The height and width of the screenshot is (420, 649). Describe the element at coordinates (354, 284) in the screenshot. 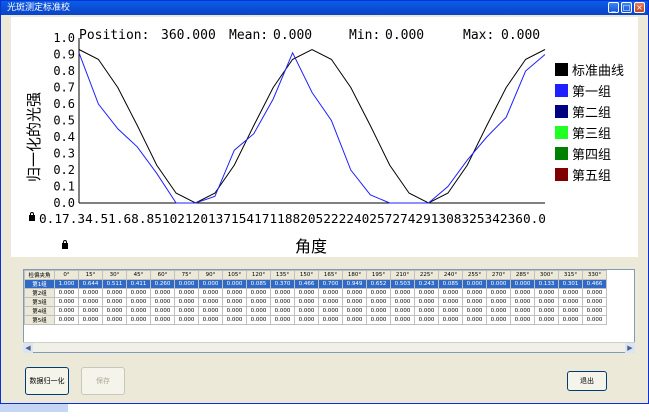

I see `table-cell: 0.949` at that location.